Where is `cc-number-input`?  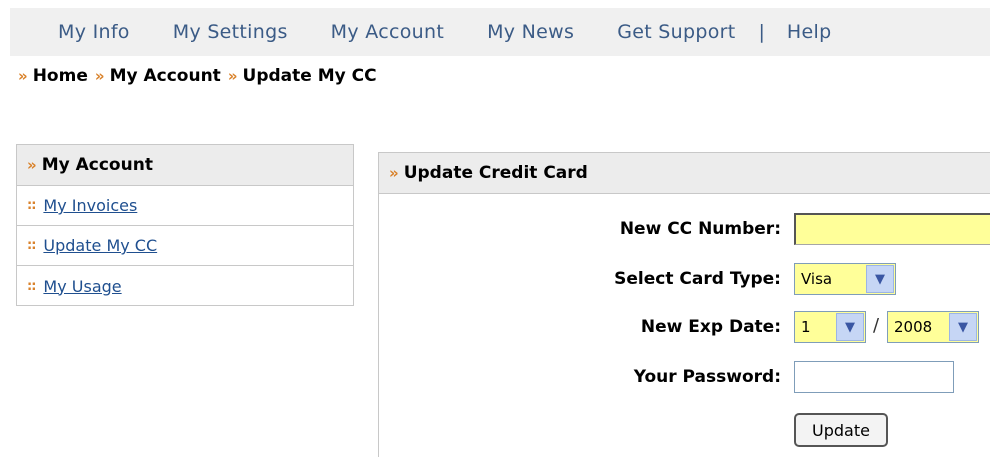 cc-number-input is located at coordinates (892, 229).